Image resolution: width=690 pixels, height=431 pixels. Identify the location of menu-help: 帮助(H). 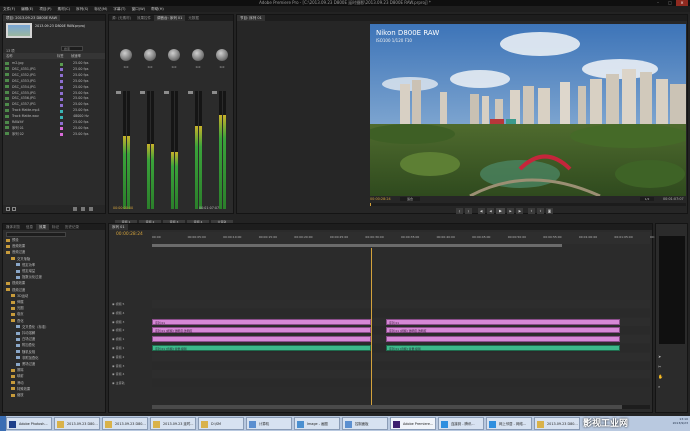
(157, 9).